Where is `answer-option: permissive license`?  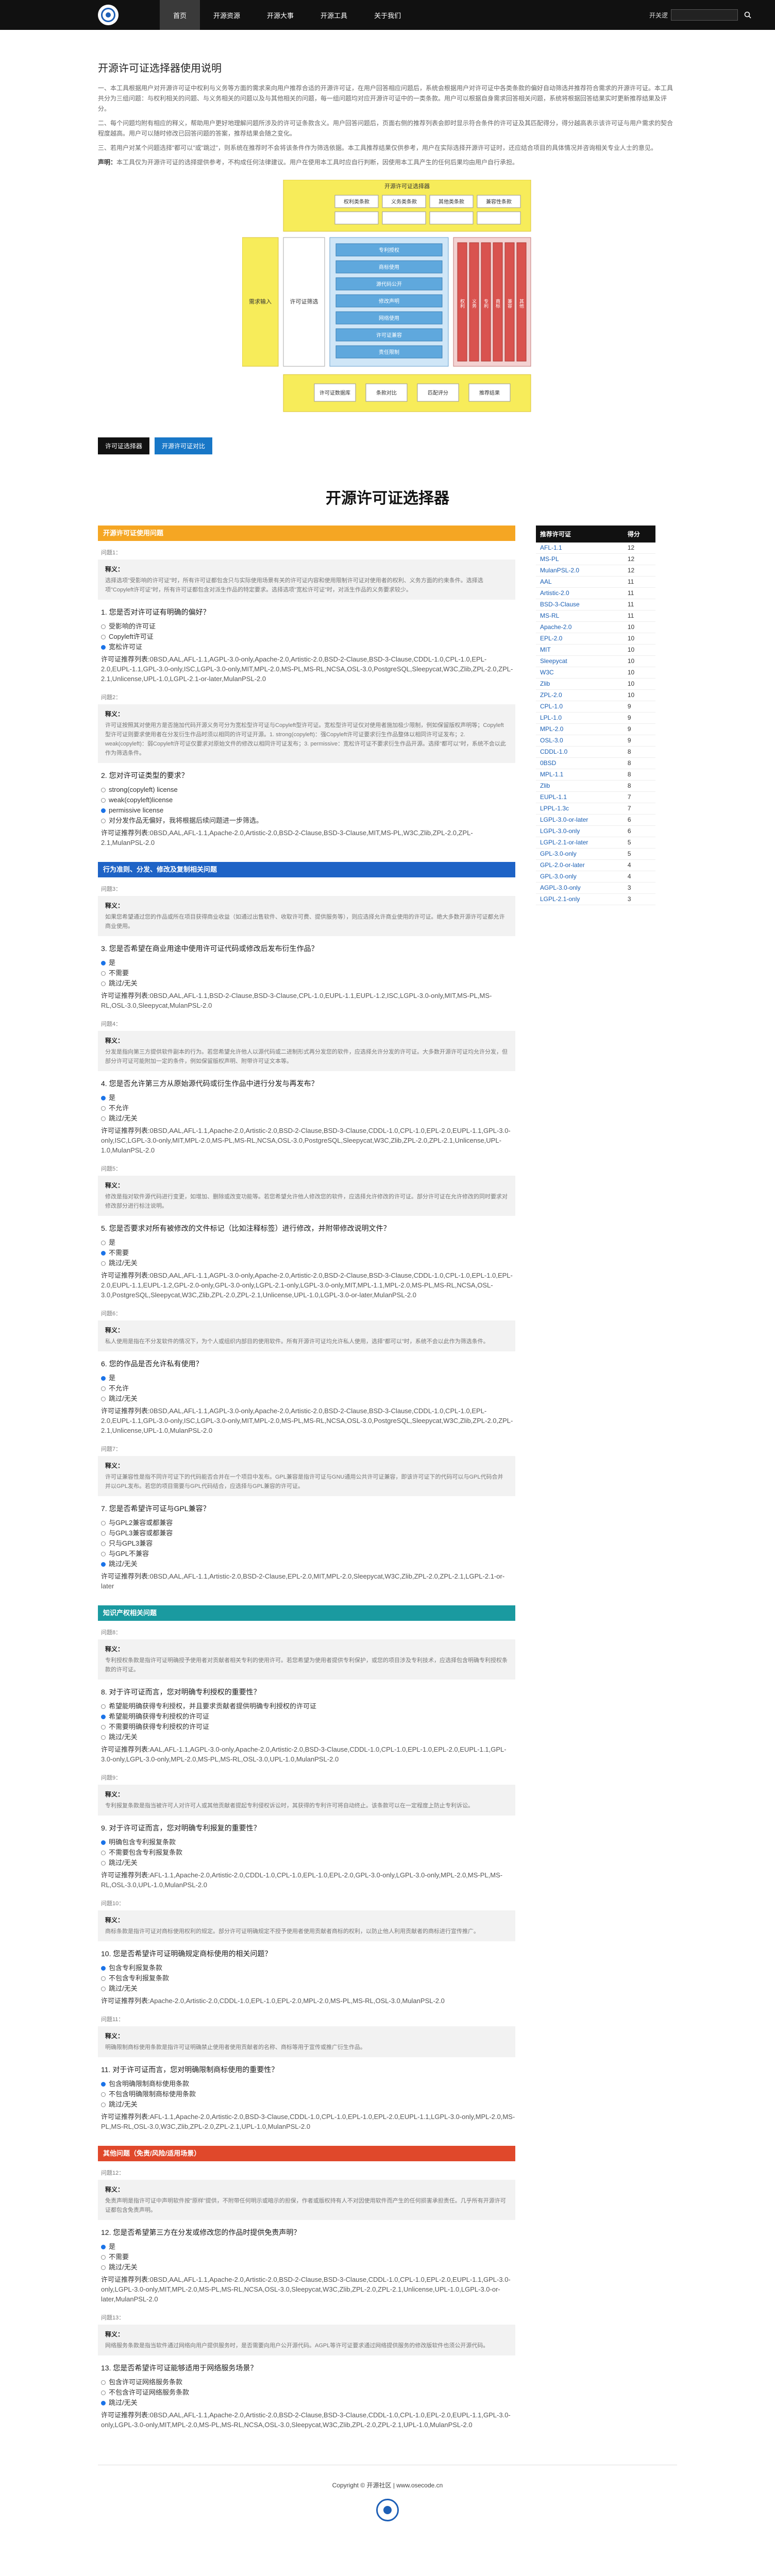
answer-option: permissive license is located at coordinates (308, 810).